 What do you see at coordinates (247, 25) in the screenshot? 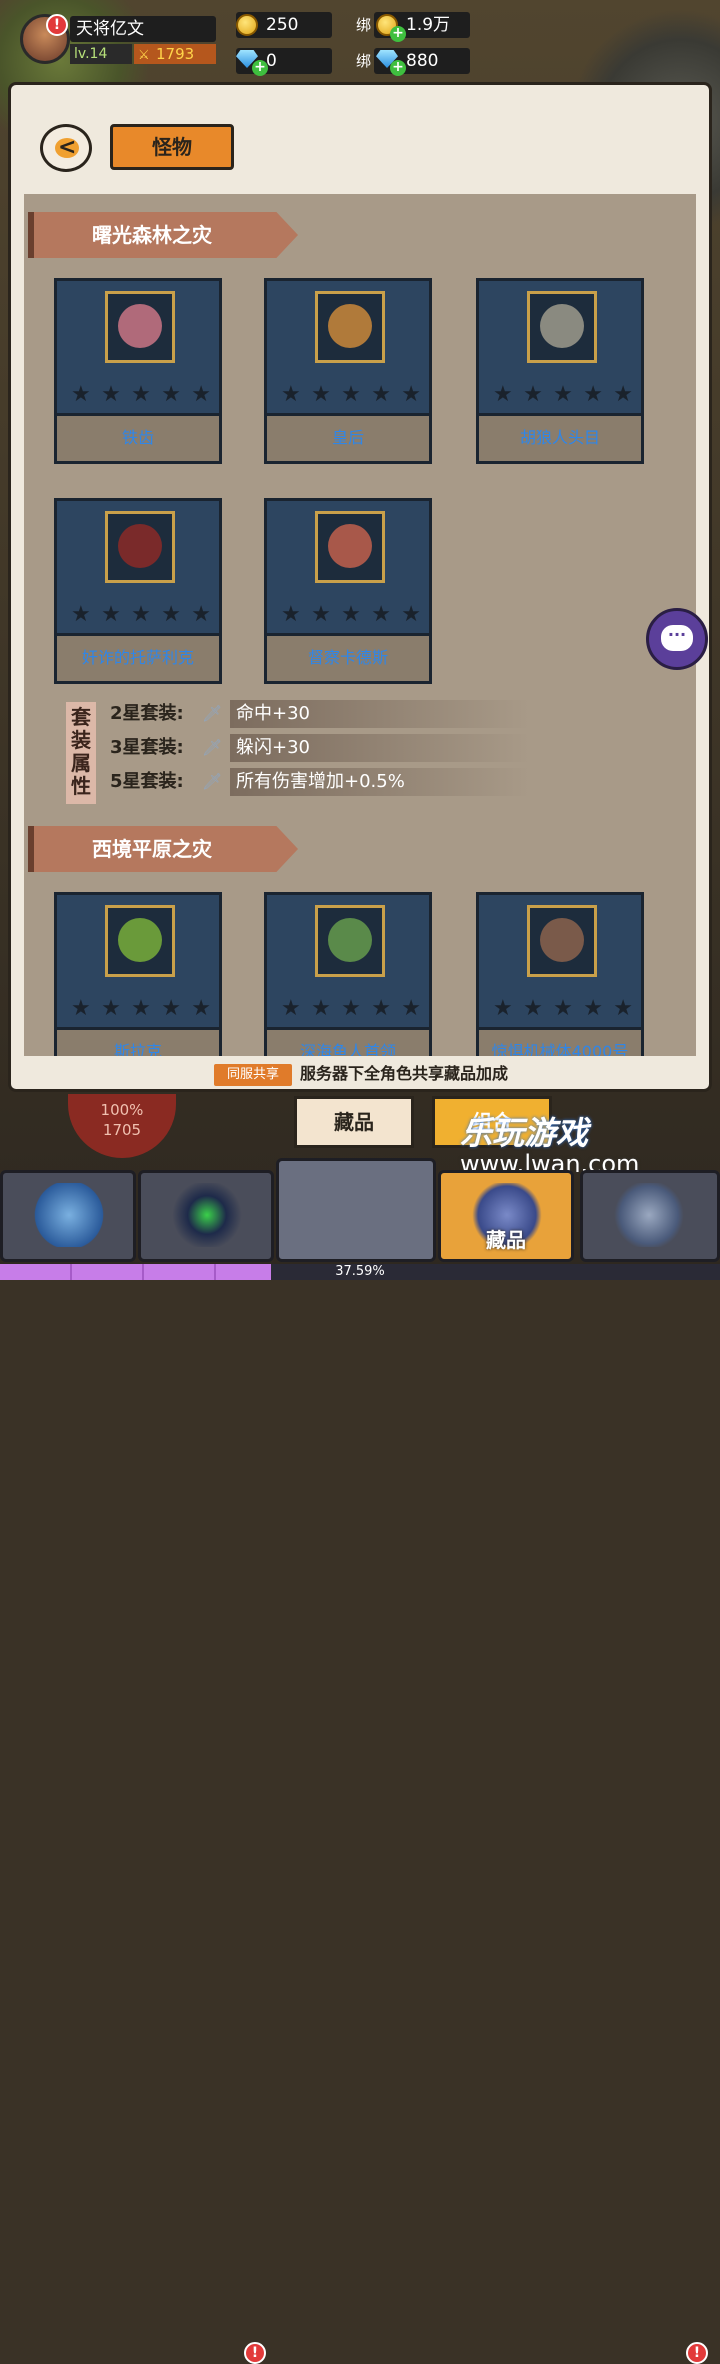
I see `gold-coin-icon` at bounding box center [247, 25].